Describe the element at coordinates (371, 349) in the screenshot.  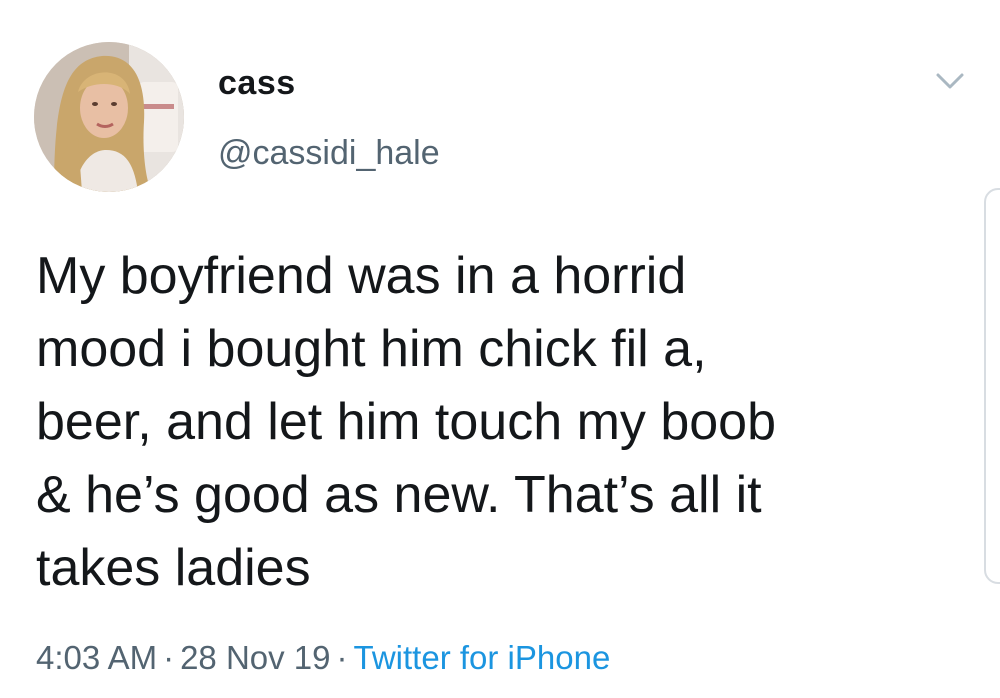
I see `tweet-text-line: mood i bought him chick fil a,` at that location.